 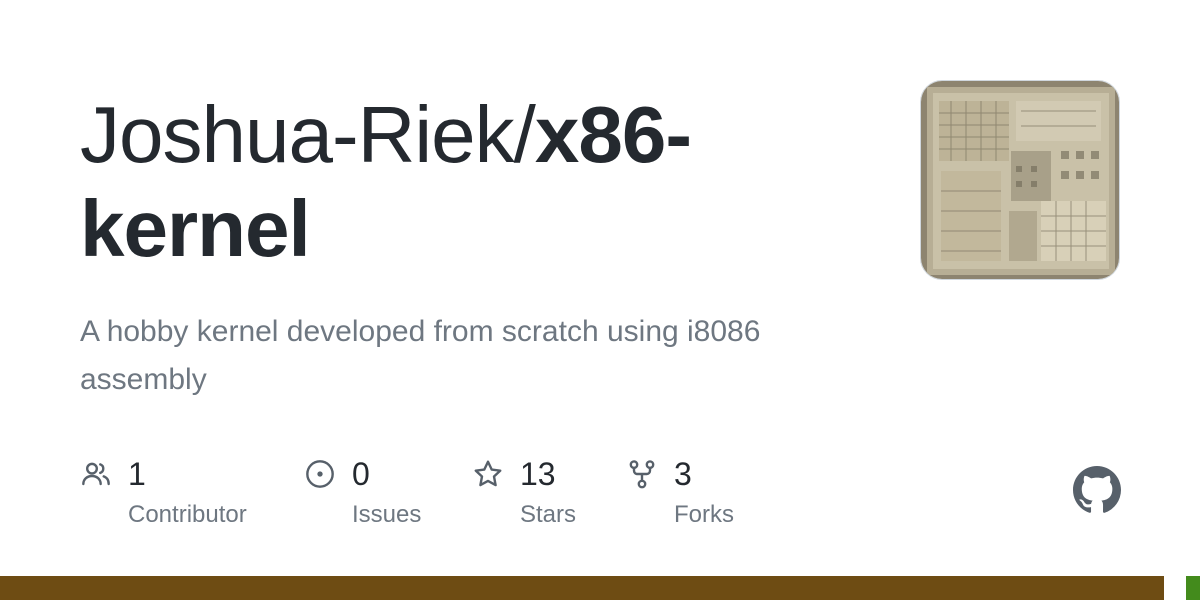 What do you see at coordinates (308, 134) in the screenshot?
I see `repo-owner: Joshua-Riek/` at bounding box center [308, 134].